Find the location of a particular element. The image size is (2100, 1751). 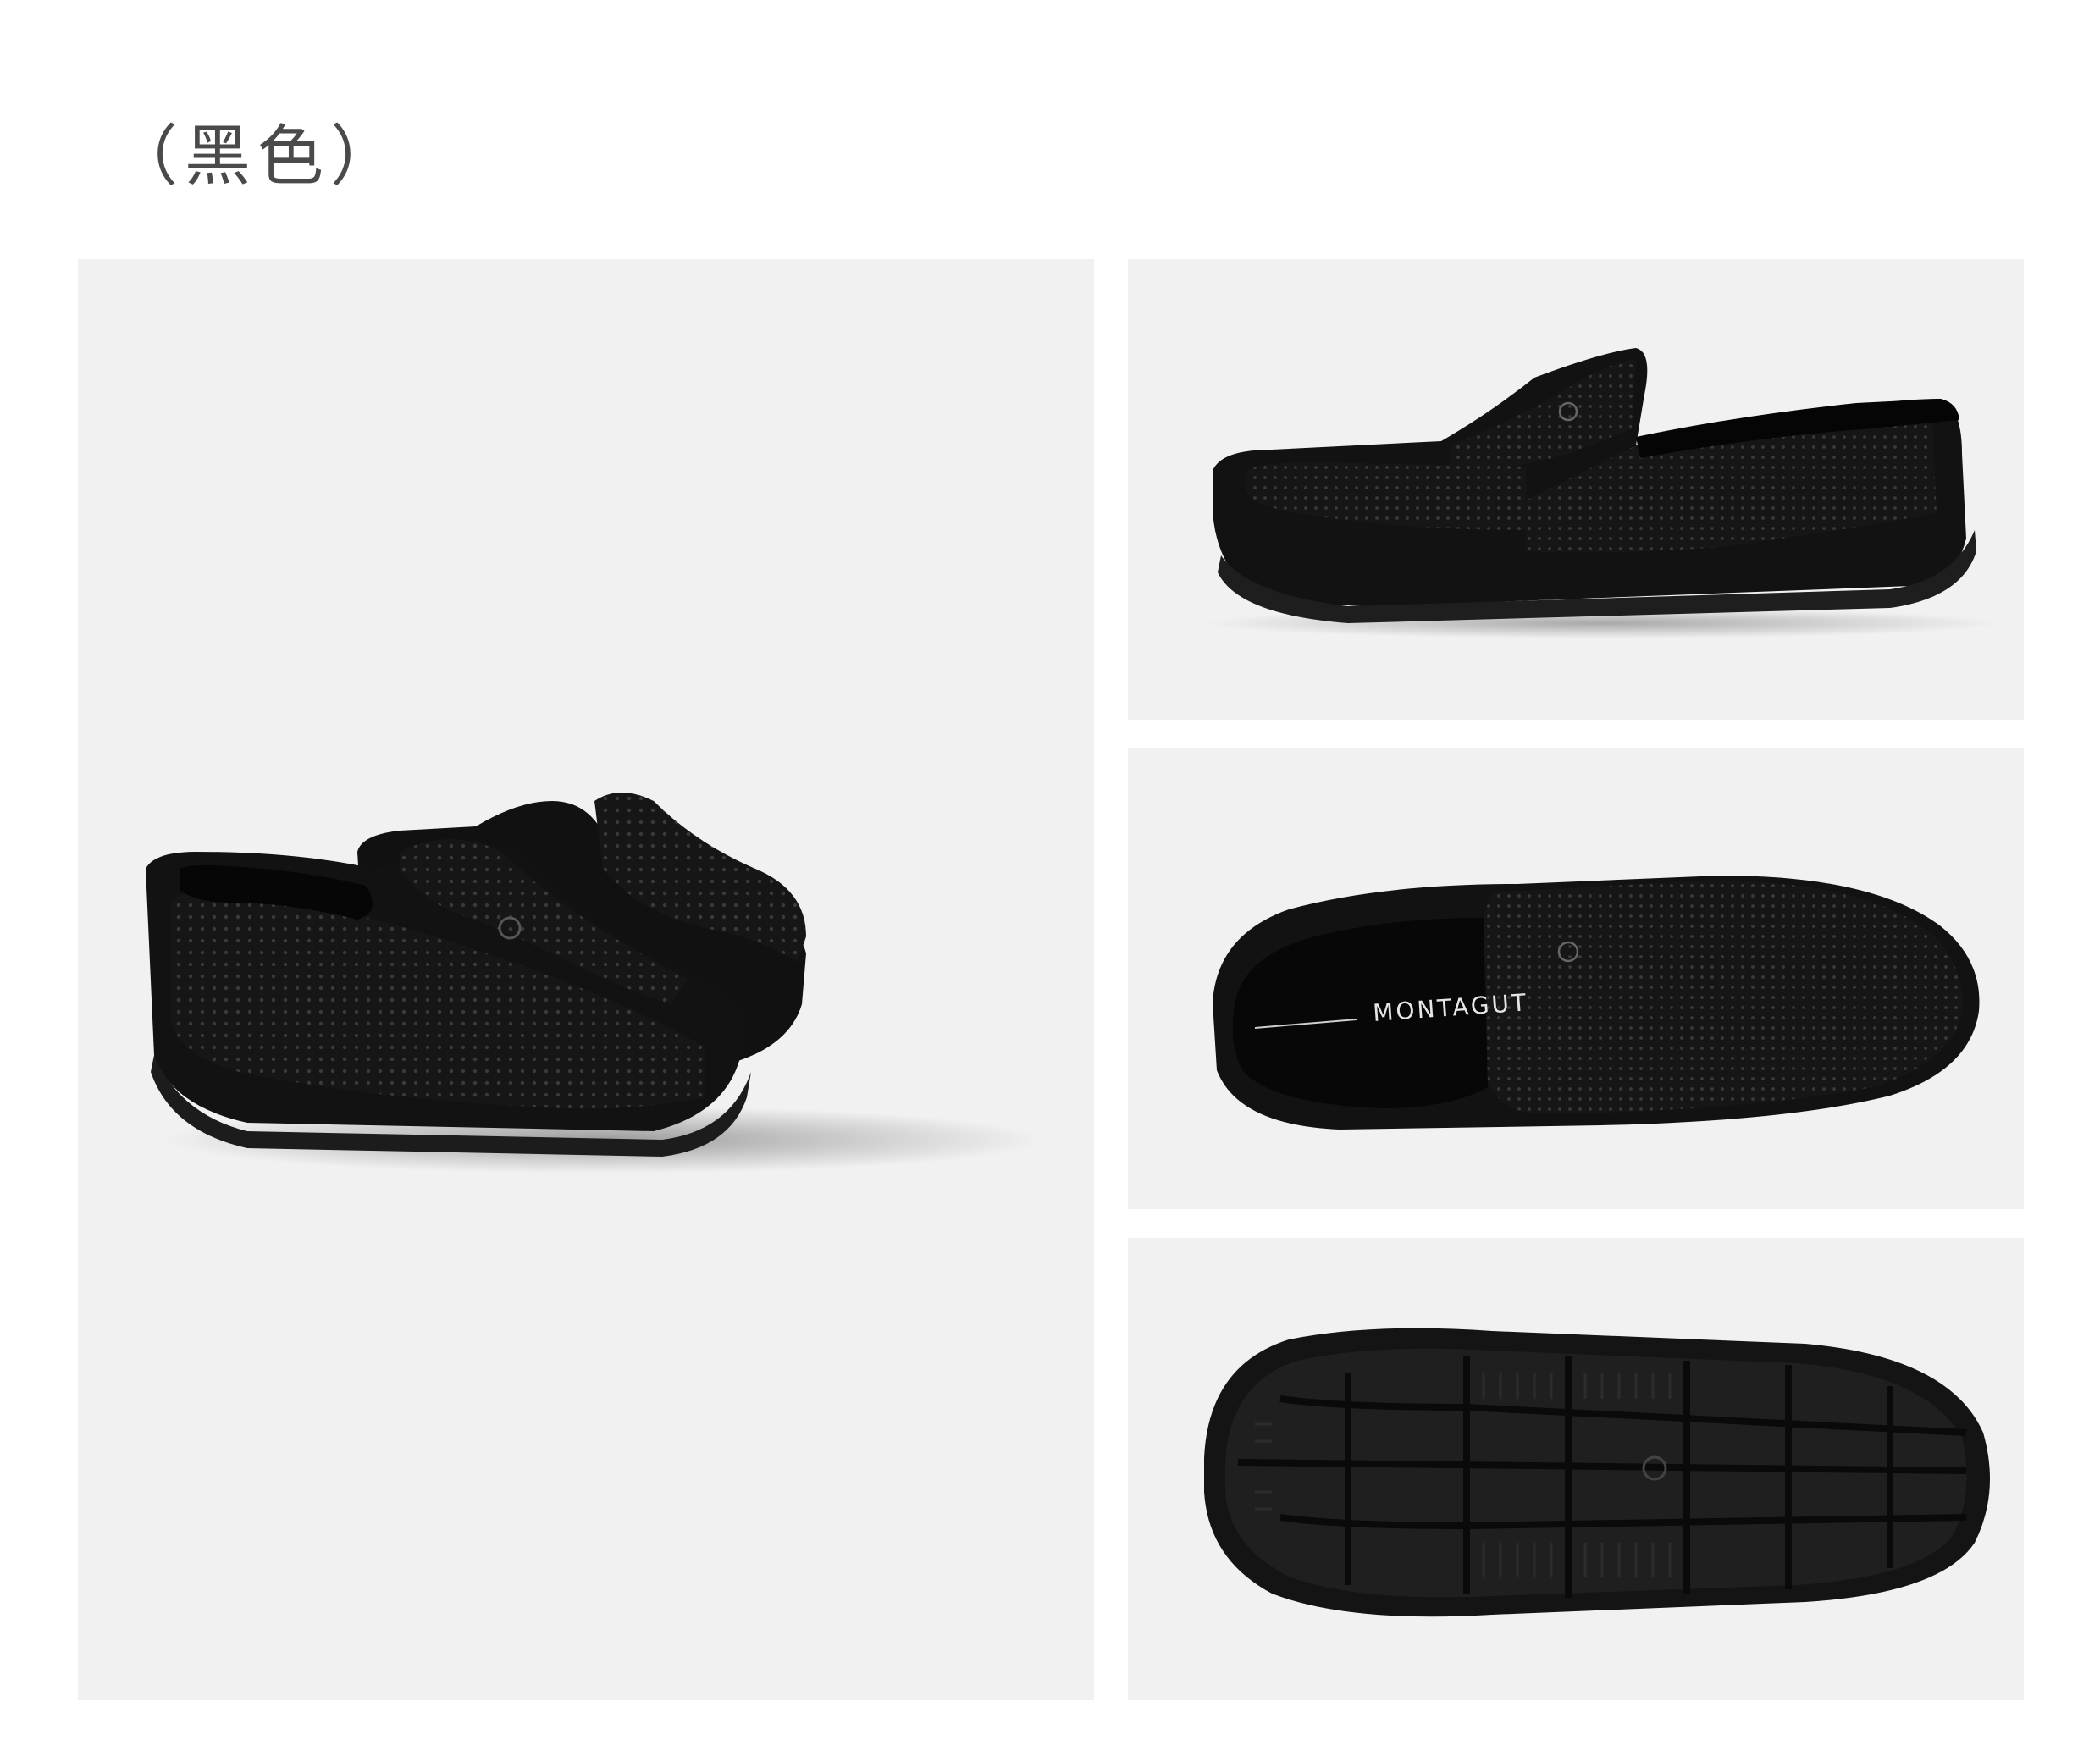

loafer-pair-illustration is located at coordinates (594, 983).